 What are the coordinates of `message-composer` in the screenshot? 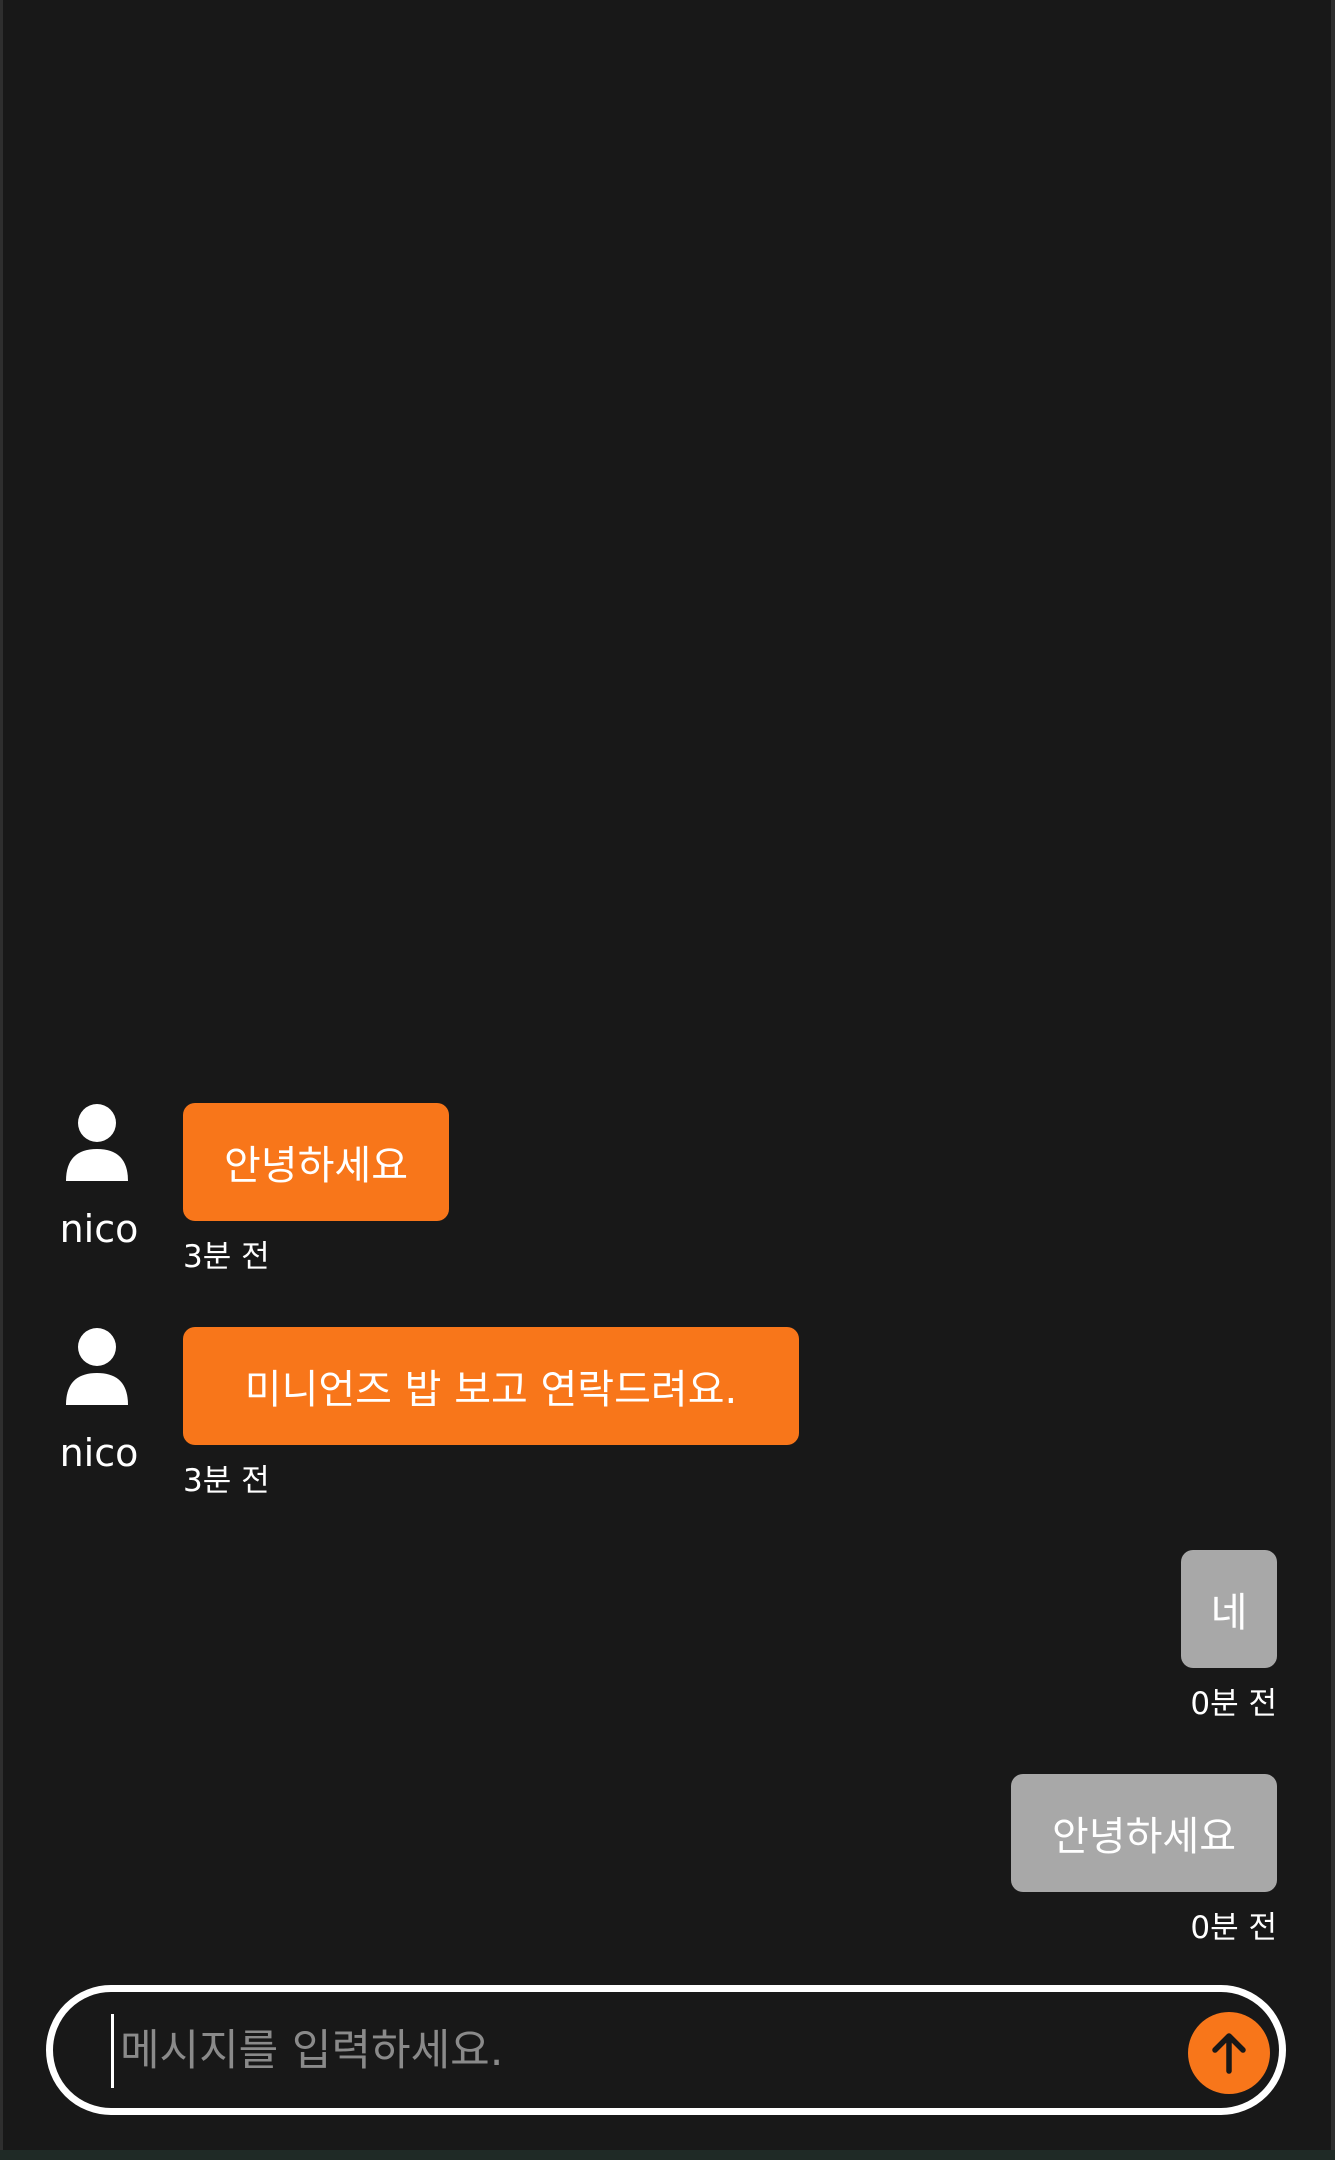 It's located at (666, 2050).